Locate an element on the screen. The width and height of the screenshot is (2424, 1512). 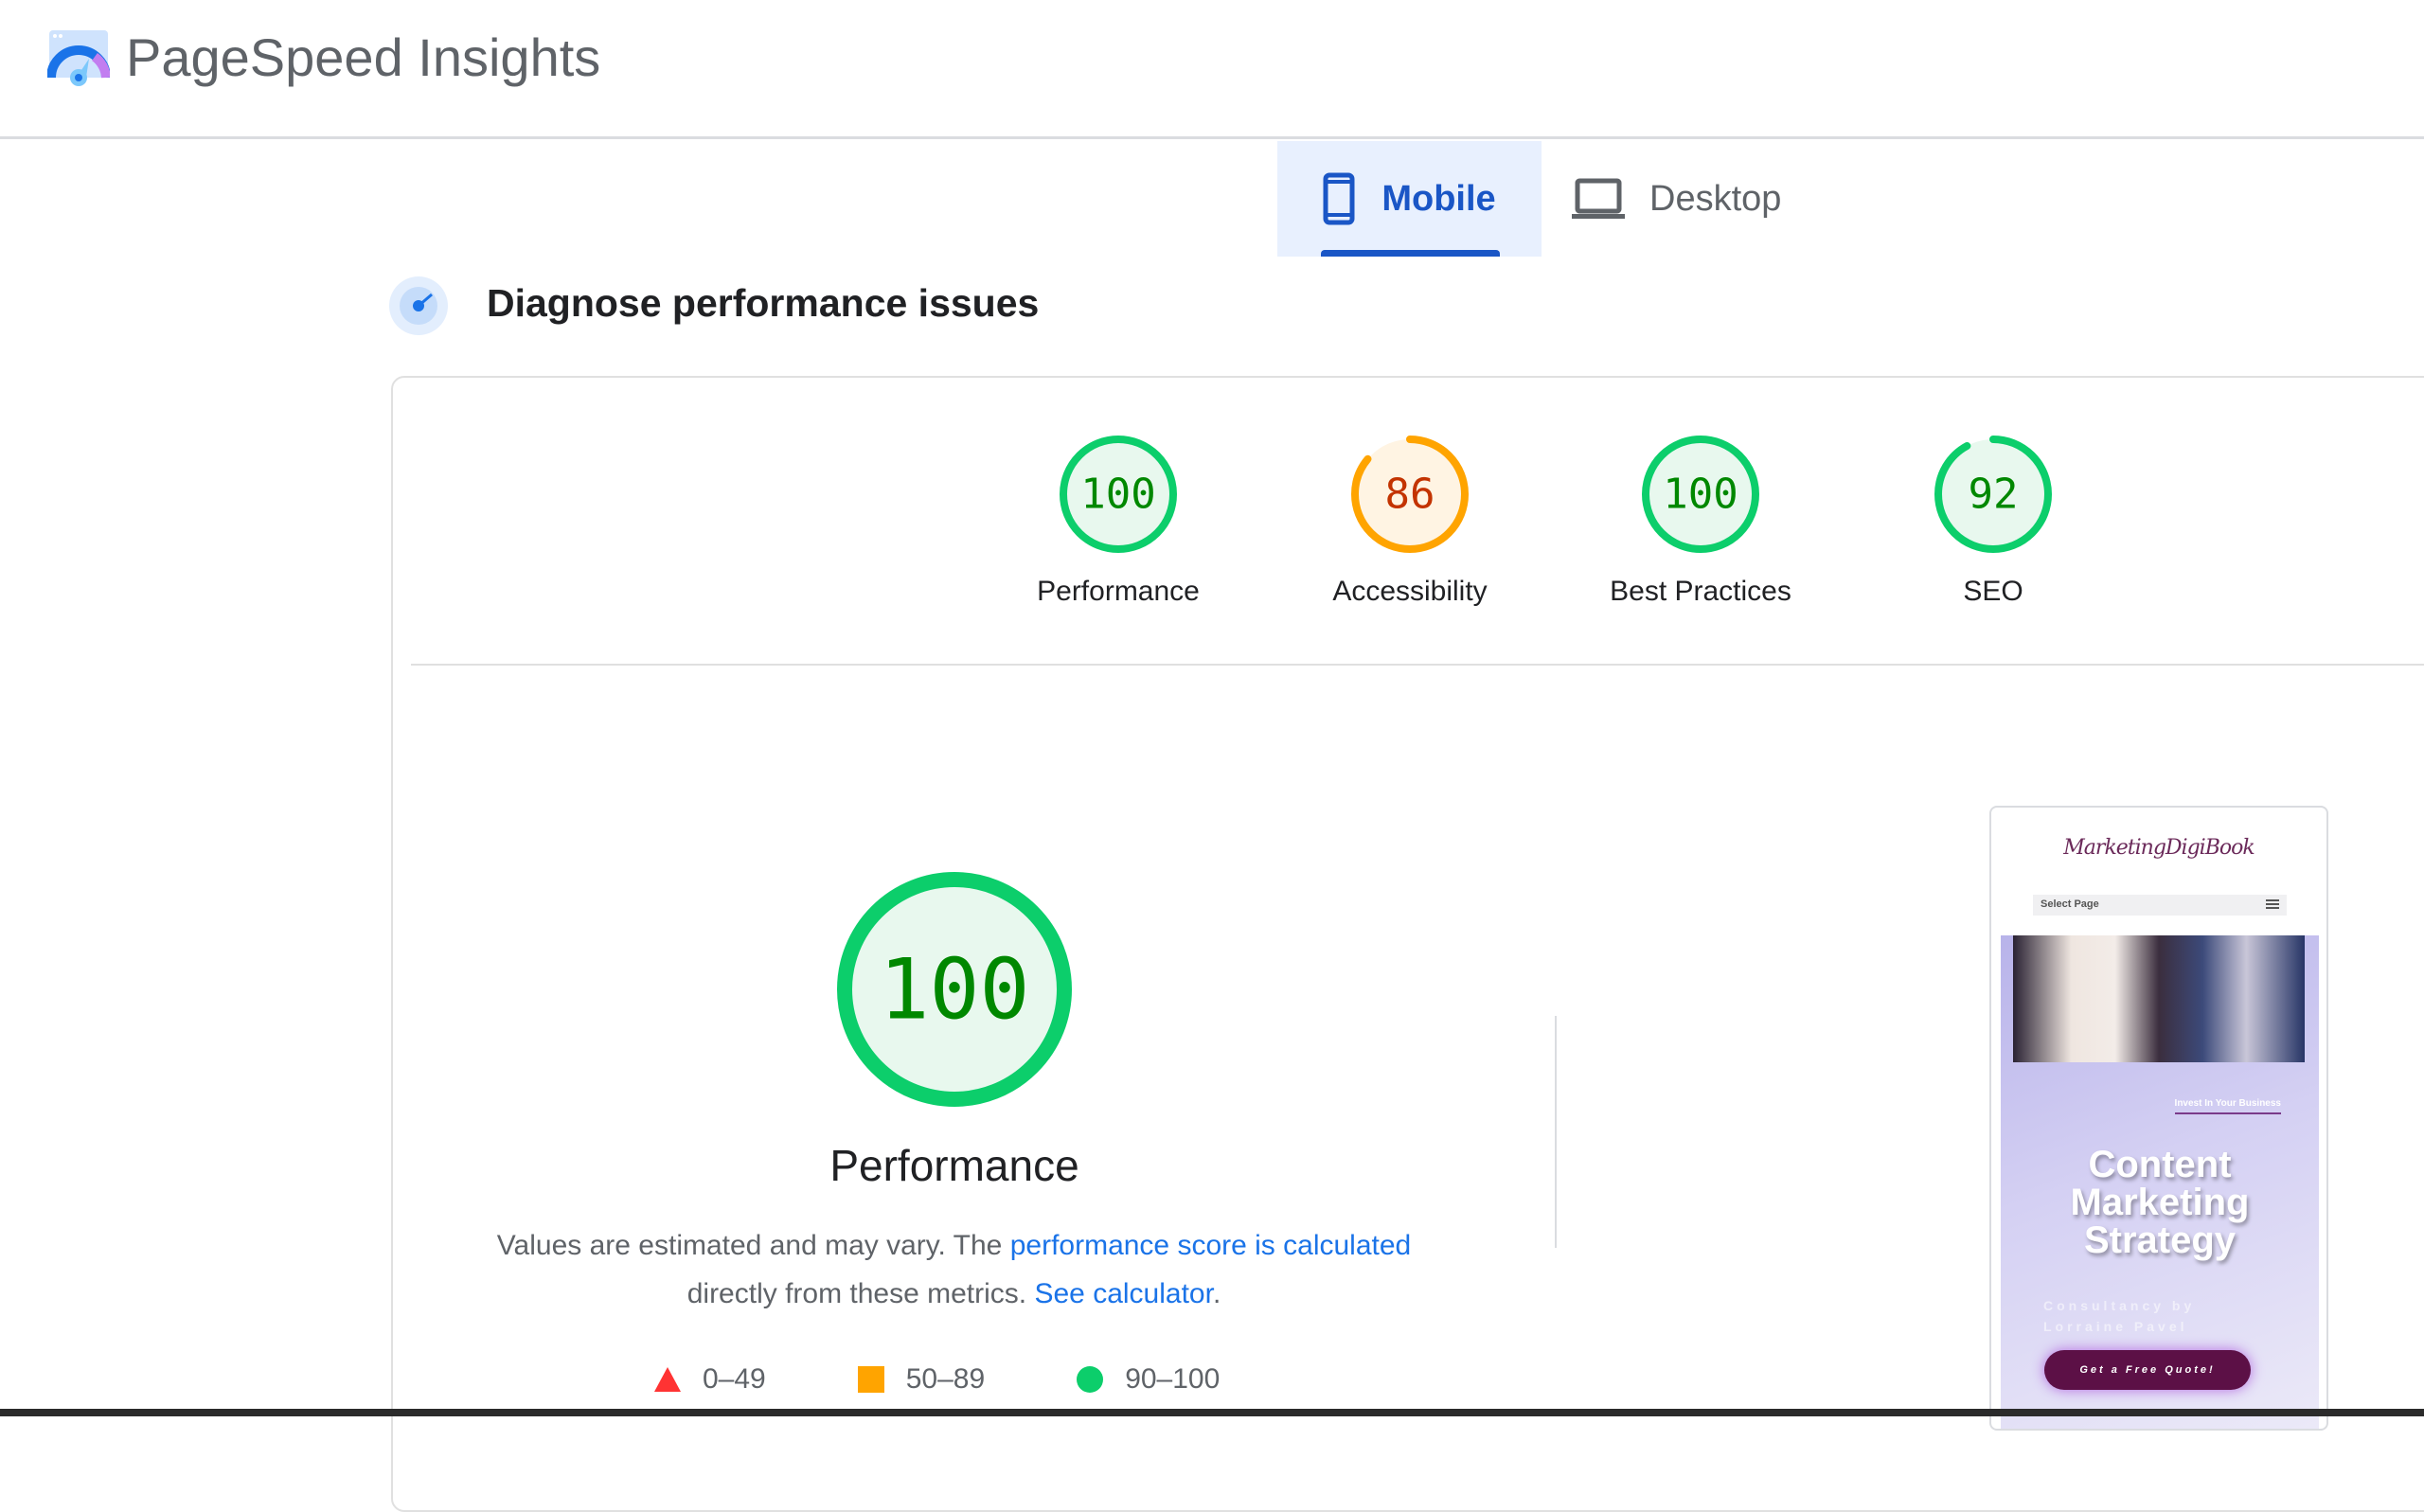
hero-headline: Content Marketing Strategy is located at coordinates (2160, 1202).